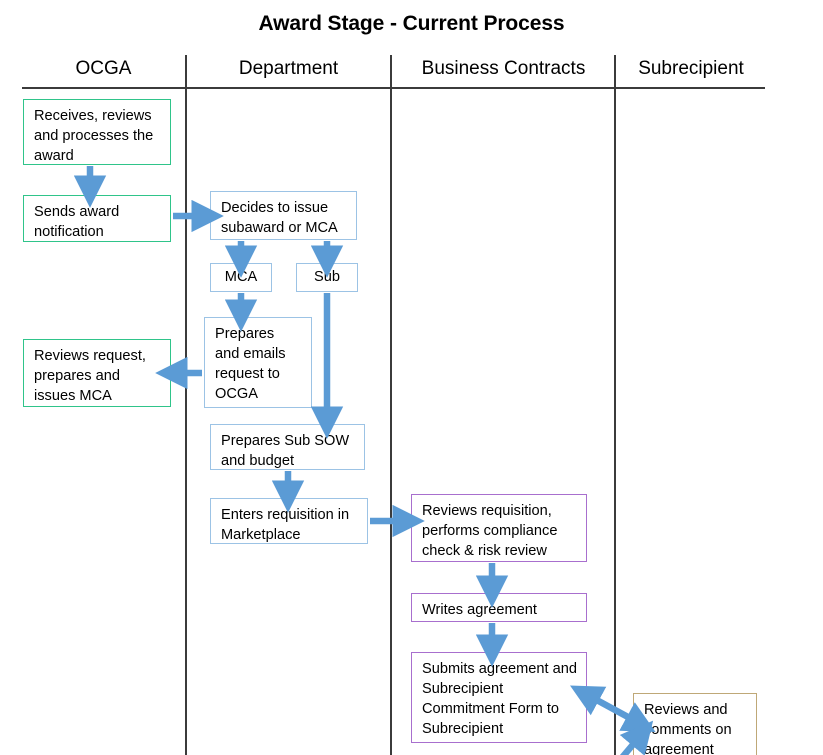 This screenshot has width=823, height=755. What do you see at coordinates (503, 68) in the screenshot?
I see `lane-header-business-contracts: Business Contracts` at bounding box center [503, 68].